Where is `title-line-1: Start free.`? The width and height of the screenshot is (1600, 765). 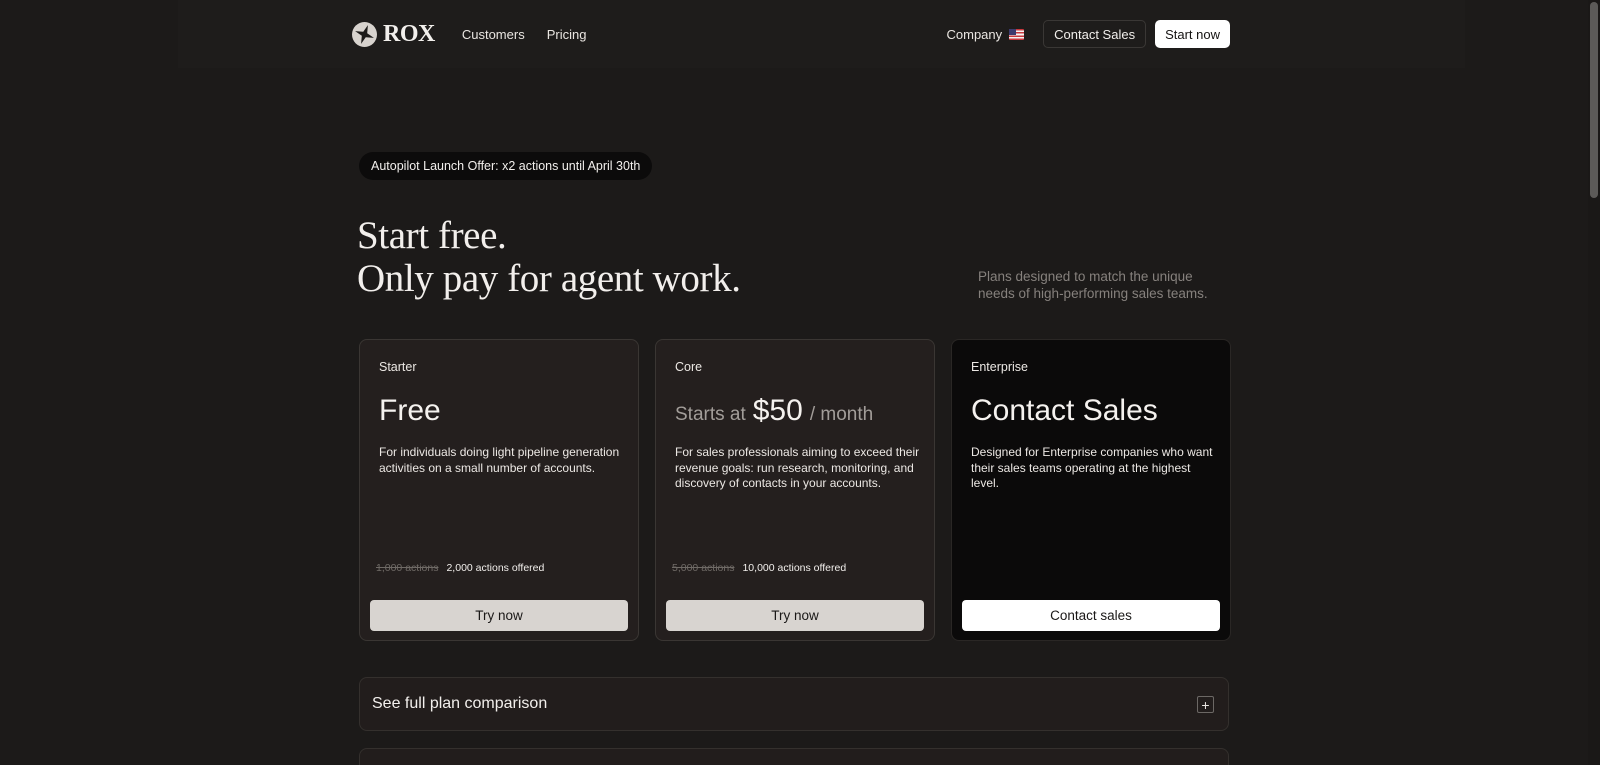 title-line-1: Start free. is located at coordinates (432, 235).